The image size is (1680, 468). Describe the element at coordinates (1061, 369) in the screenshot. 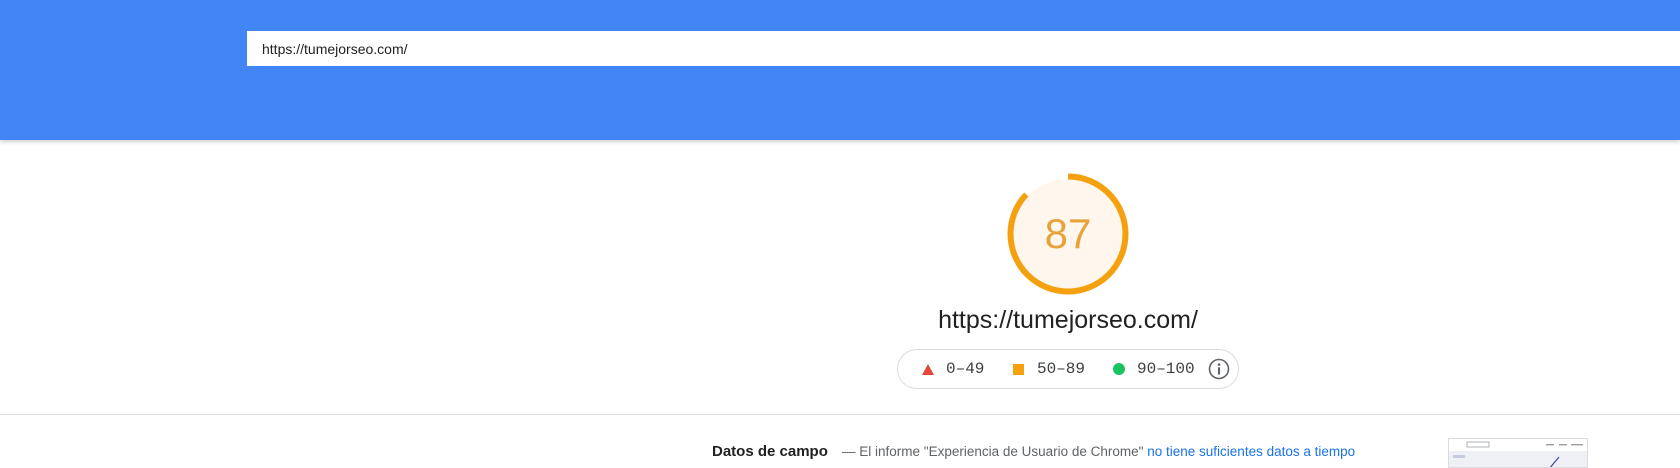

I see `legend-label-average: 50–89` at that location.